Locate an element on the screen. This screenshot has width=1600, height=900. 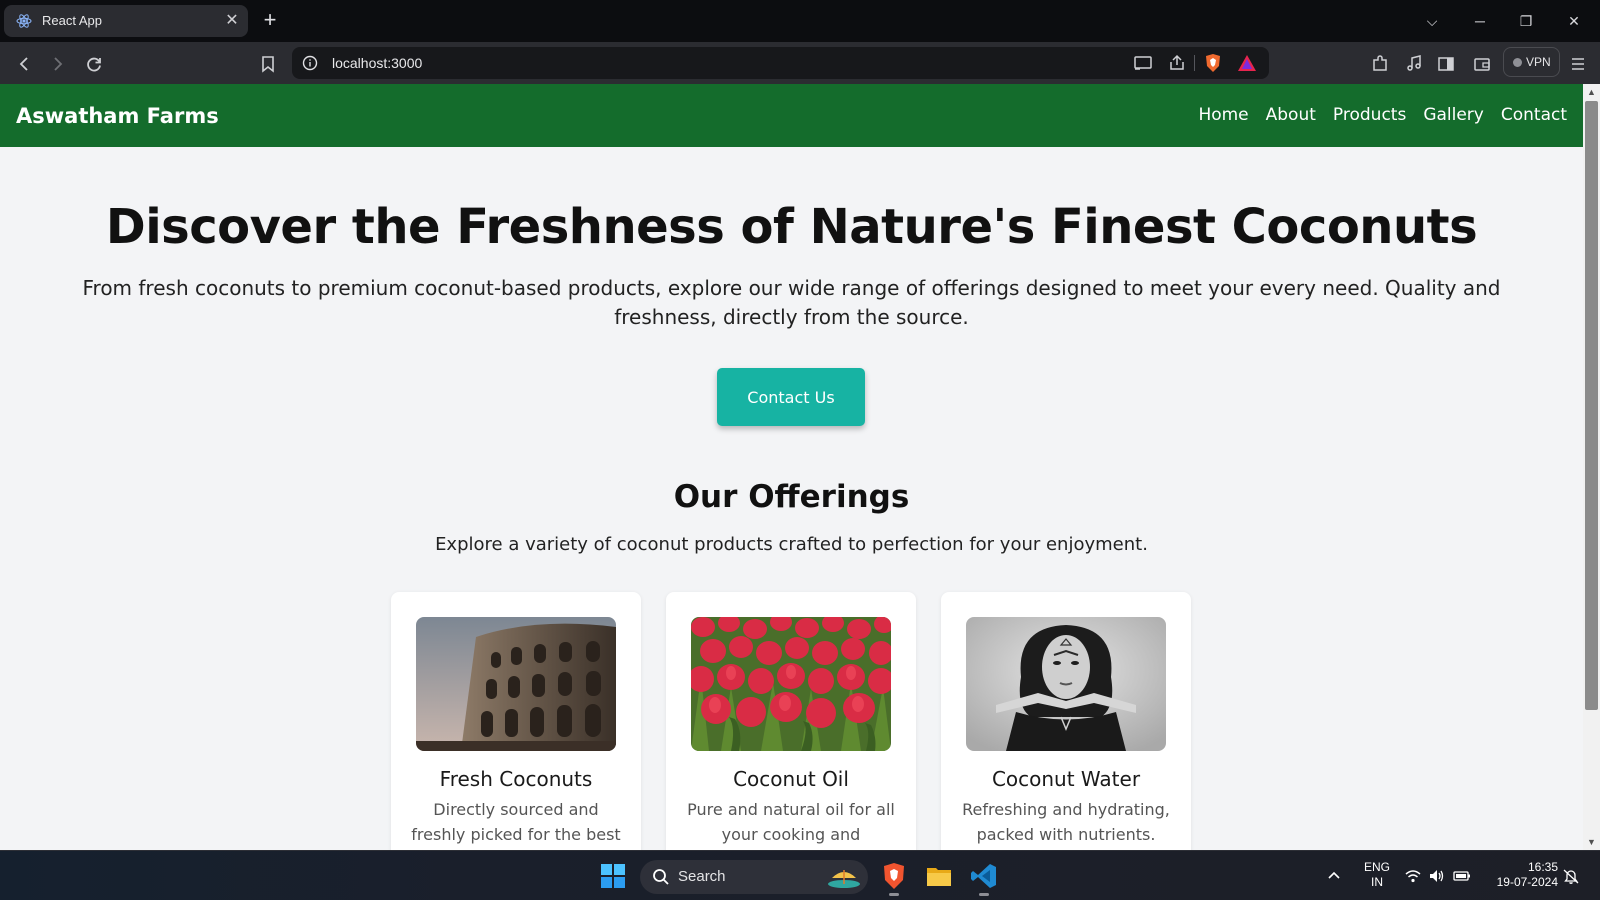
volume-icon is located at coordinates (1437, 876).